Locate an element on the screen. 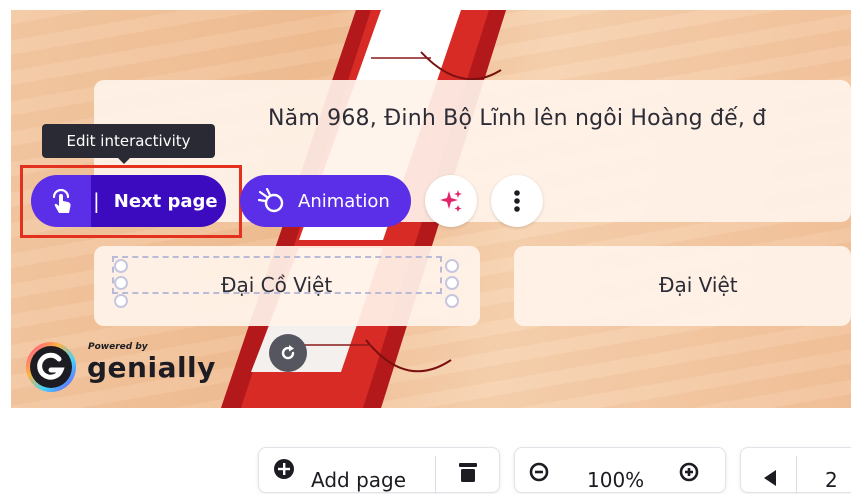 This screenshot has width=851, height=494. ai-sparkle-button is located at coordinates (451, 201).